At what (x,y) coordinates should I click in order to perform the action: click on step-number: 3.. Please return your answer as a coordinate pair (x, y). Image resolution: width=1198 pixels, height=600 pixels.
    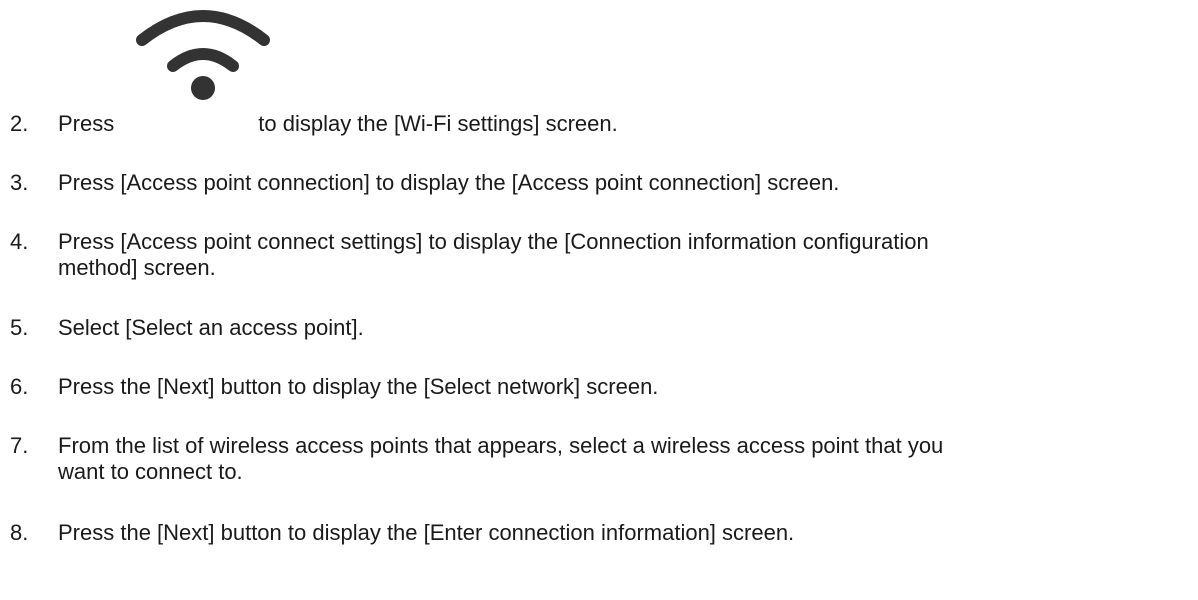
    Looking at the image, I should click on (19, 182).